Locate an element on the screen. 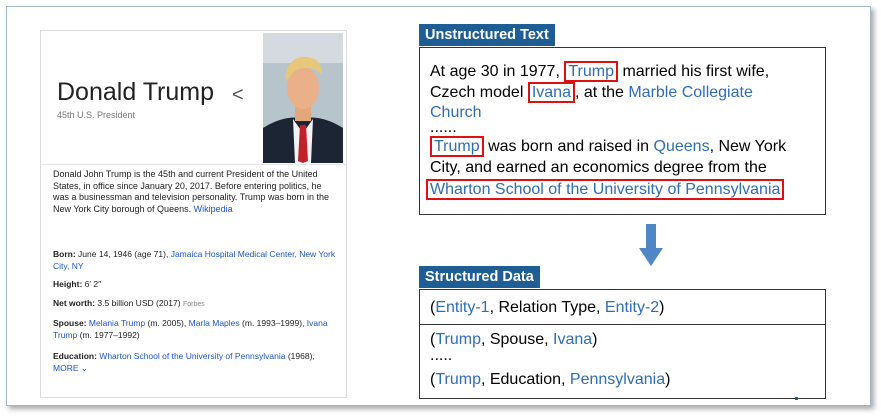 The width and height of the screenshot is (881, 416). entity-1-label: Entity-1 is located at coordinates (462, 307).